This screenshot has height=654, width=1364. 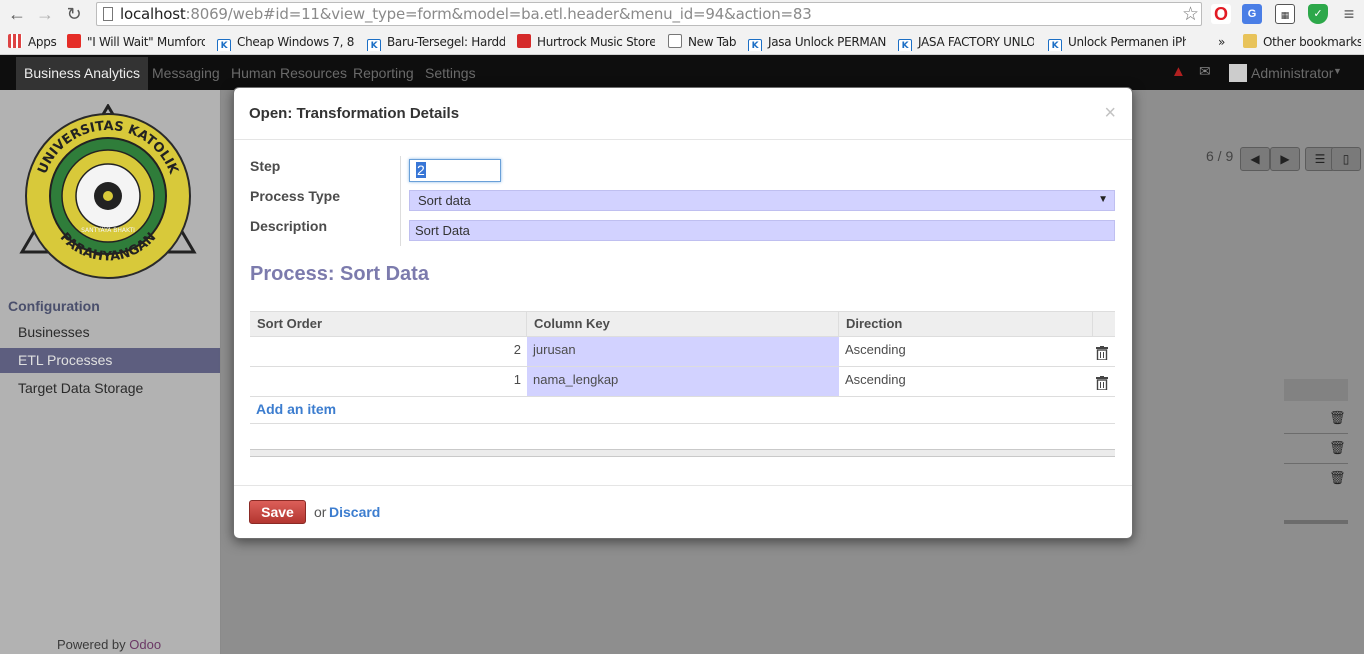 I want to click on bookmark-item: K Baru-Tersegel: Hardd, so click(x=436, y=42).